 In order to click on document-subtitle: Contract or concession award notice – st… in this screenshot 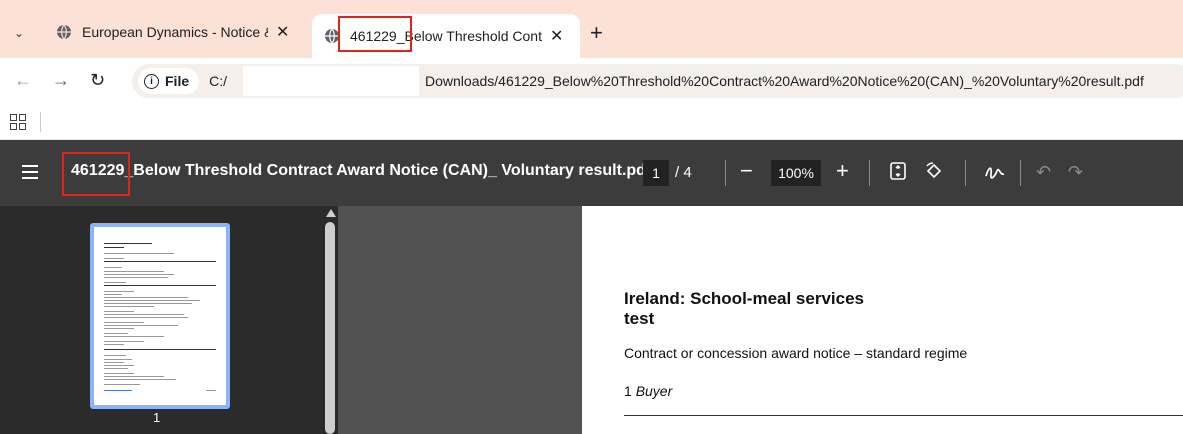, I will do `click(796, 353)`.